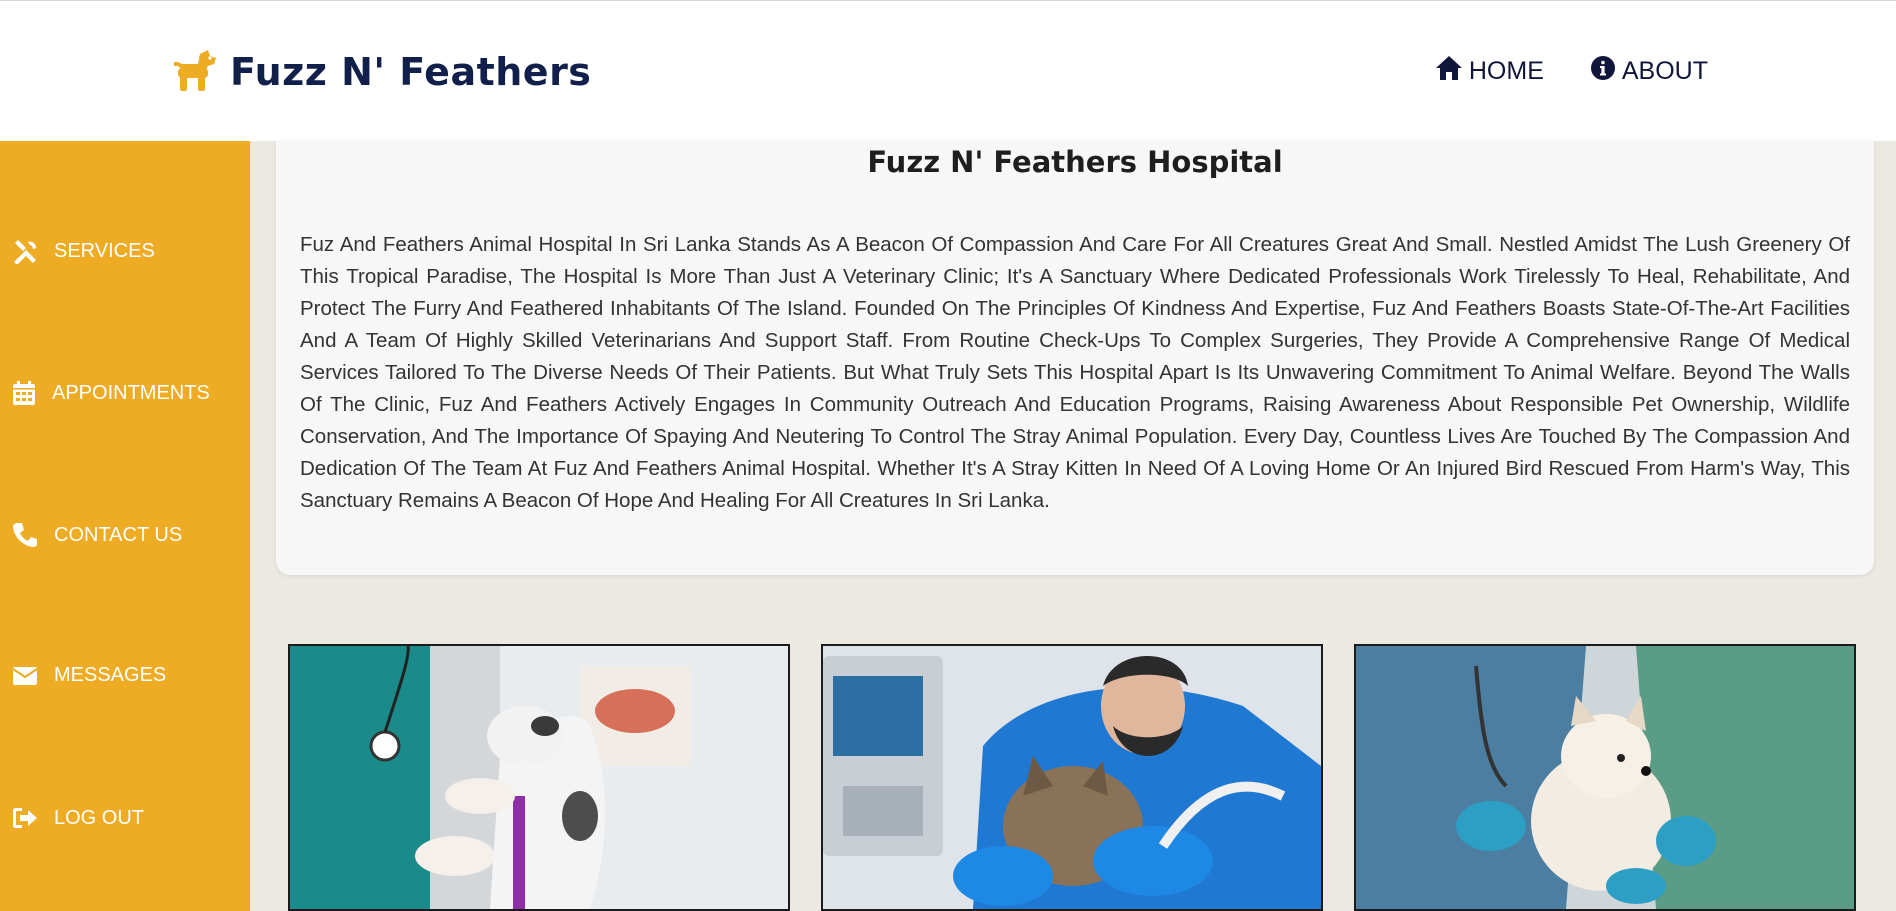 The width and height of the screenshot is (1896, 911). Describe the element at coordinates (1603, 71) in the screenshot. I see `info-circle-icon` at that location.